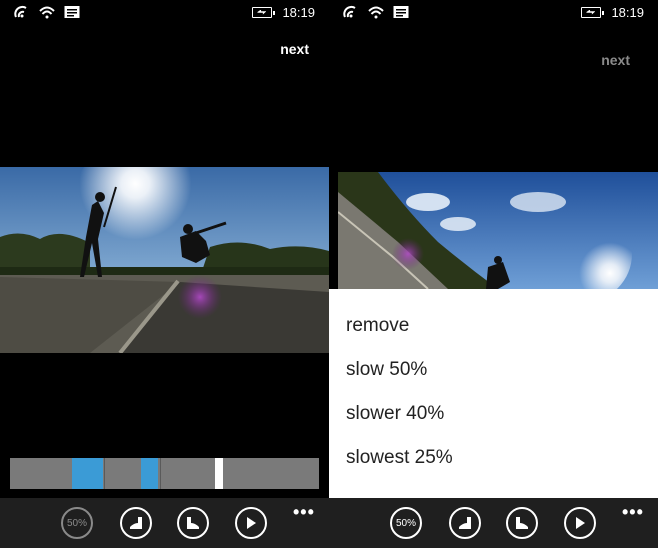 This screenshot has height=548, width=658. What do you see at coordinates (386, 370) in the screenshot?
I see `menu-item-slow: slow 50%` at bounding box center [386, 370].